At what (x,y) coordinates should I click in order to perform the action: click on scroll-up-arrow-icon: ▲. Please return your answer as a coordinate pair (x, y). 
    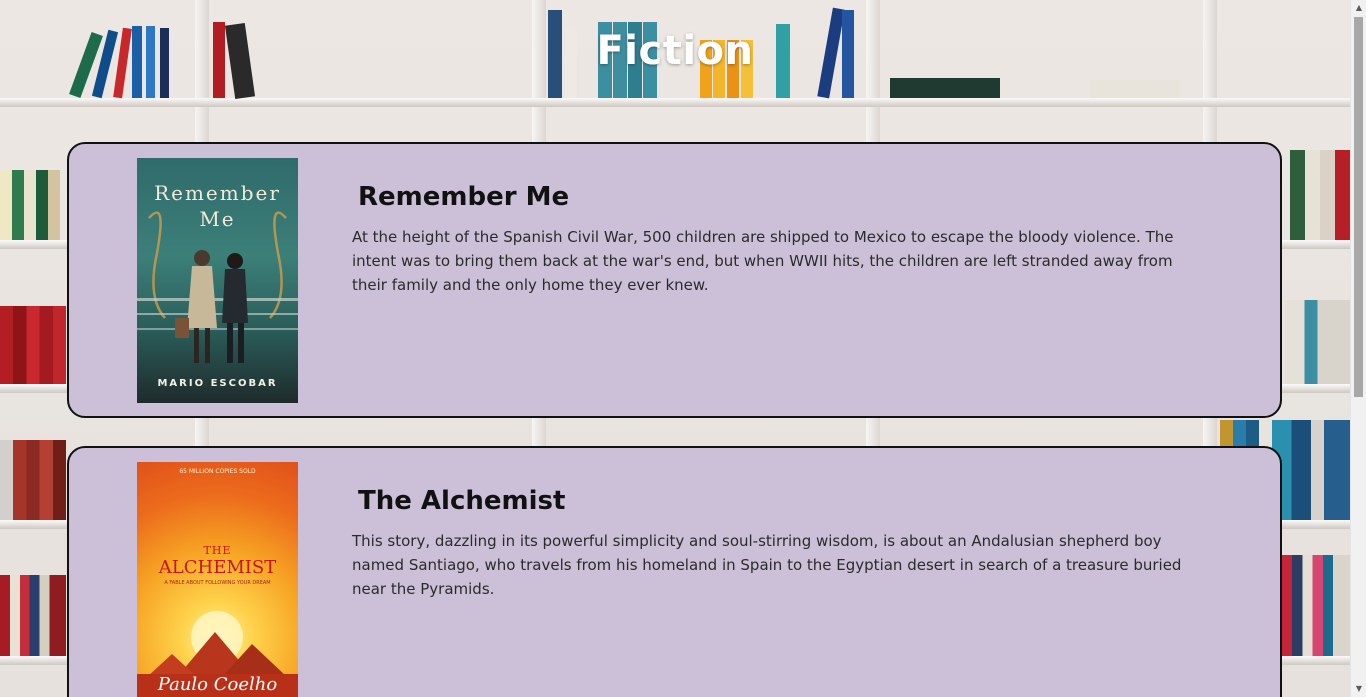
    Looking at the image, I should click on (1358, 8).